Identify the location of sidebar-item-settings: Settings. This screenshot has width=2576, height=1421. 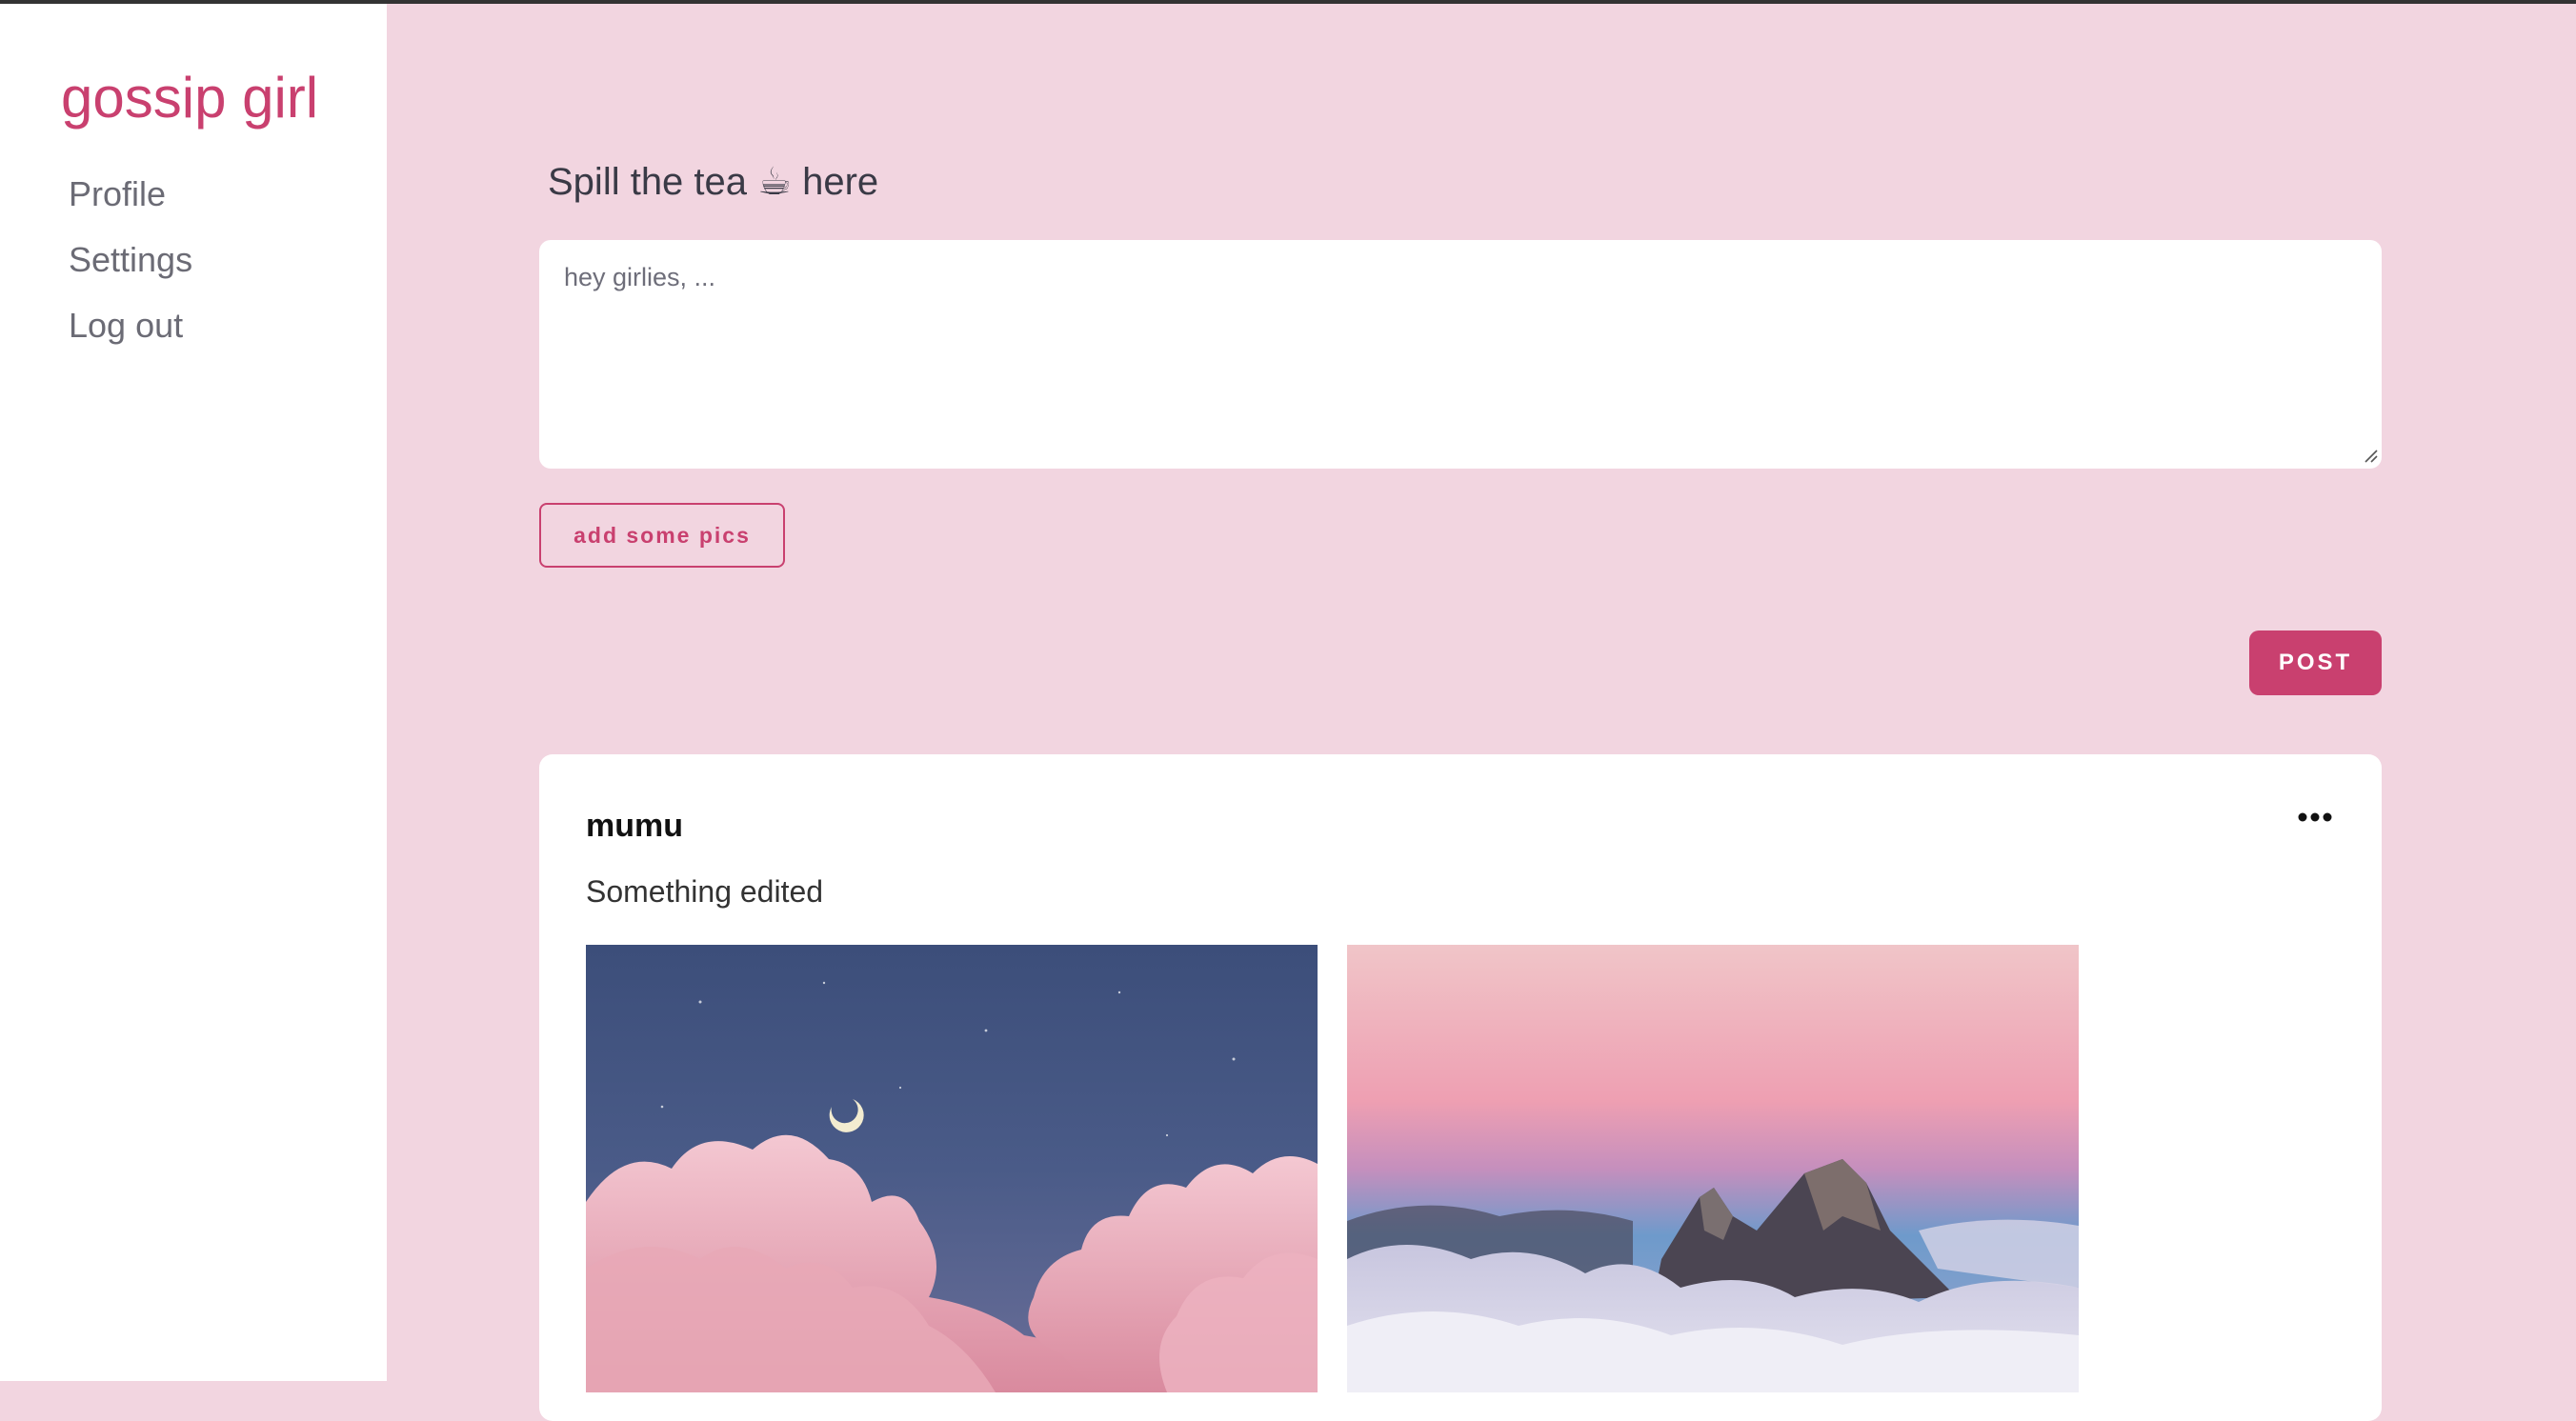
(130, 264).